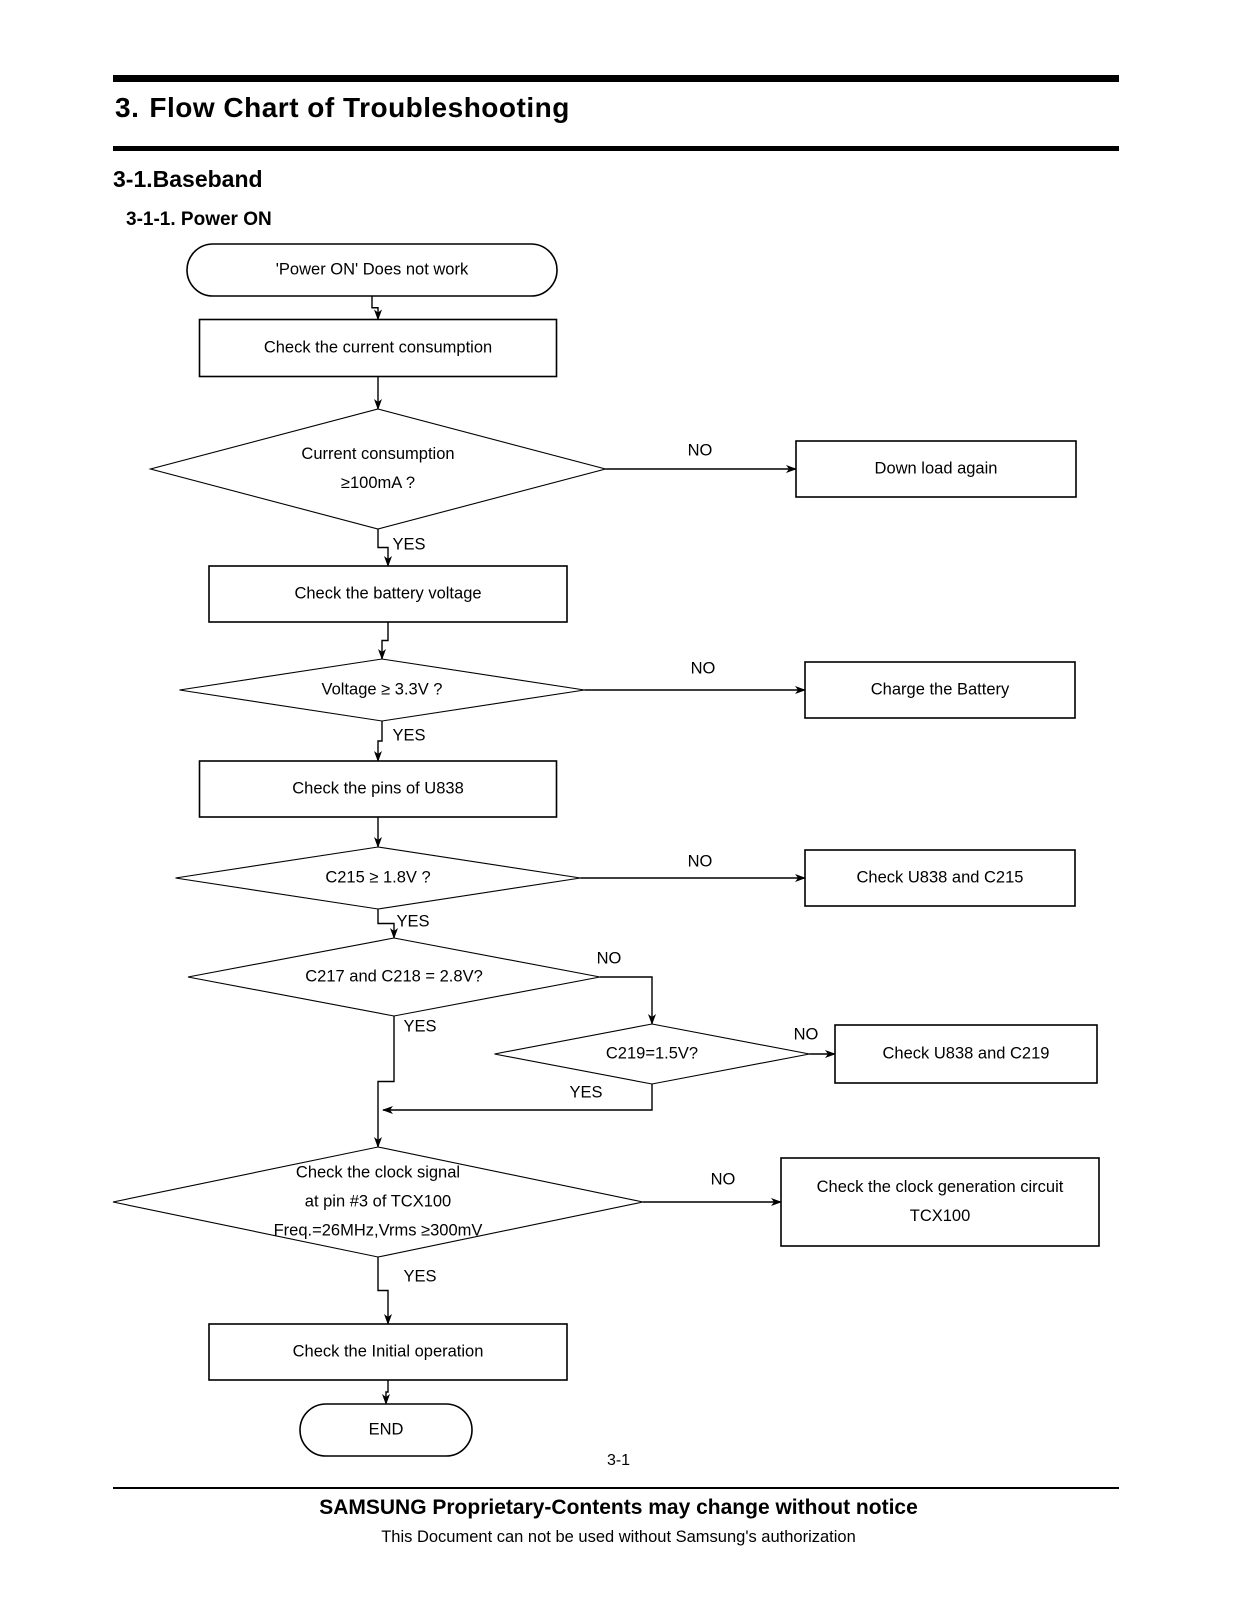  I want to click on flow-node-a1: Down load again, so click(936, 469).